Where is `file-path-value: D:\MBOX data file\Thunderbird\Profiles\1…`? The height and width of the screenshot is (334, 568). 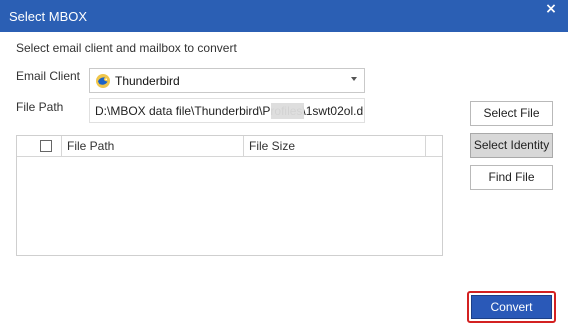 file-path-value: D:\MBOX data file\Thunderbird\Profiles\1… is located at coordinates (229, 111).